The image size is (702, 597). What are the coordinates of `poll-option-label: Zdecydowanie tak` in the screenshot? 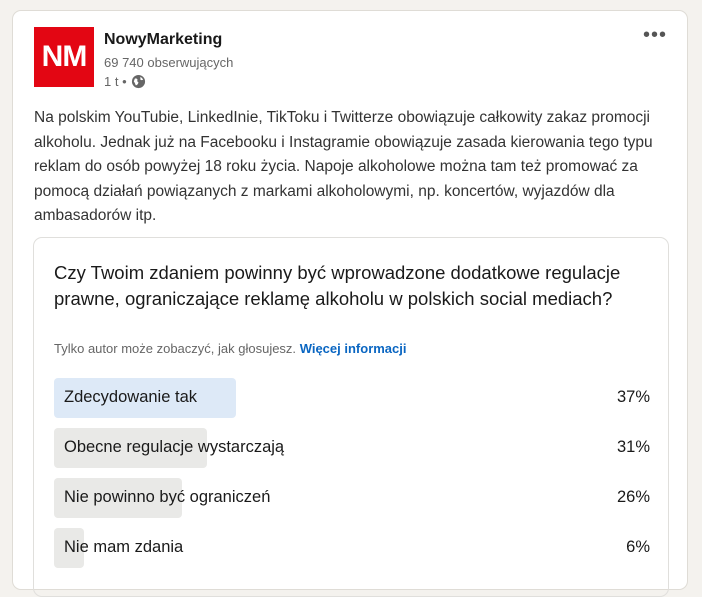 It's located at (130, 397).